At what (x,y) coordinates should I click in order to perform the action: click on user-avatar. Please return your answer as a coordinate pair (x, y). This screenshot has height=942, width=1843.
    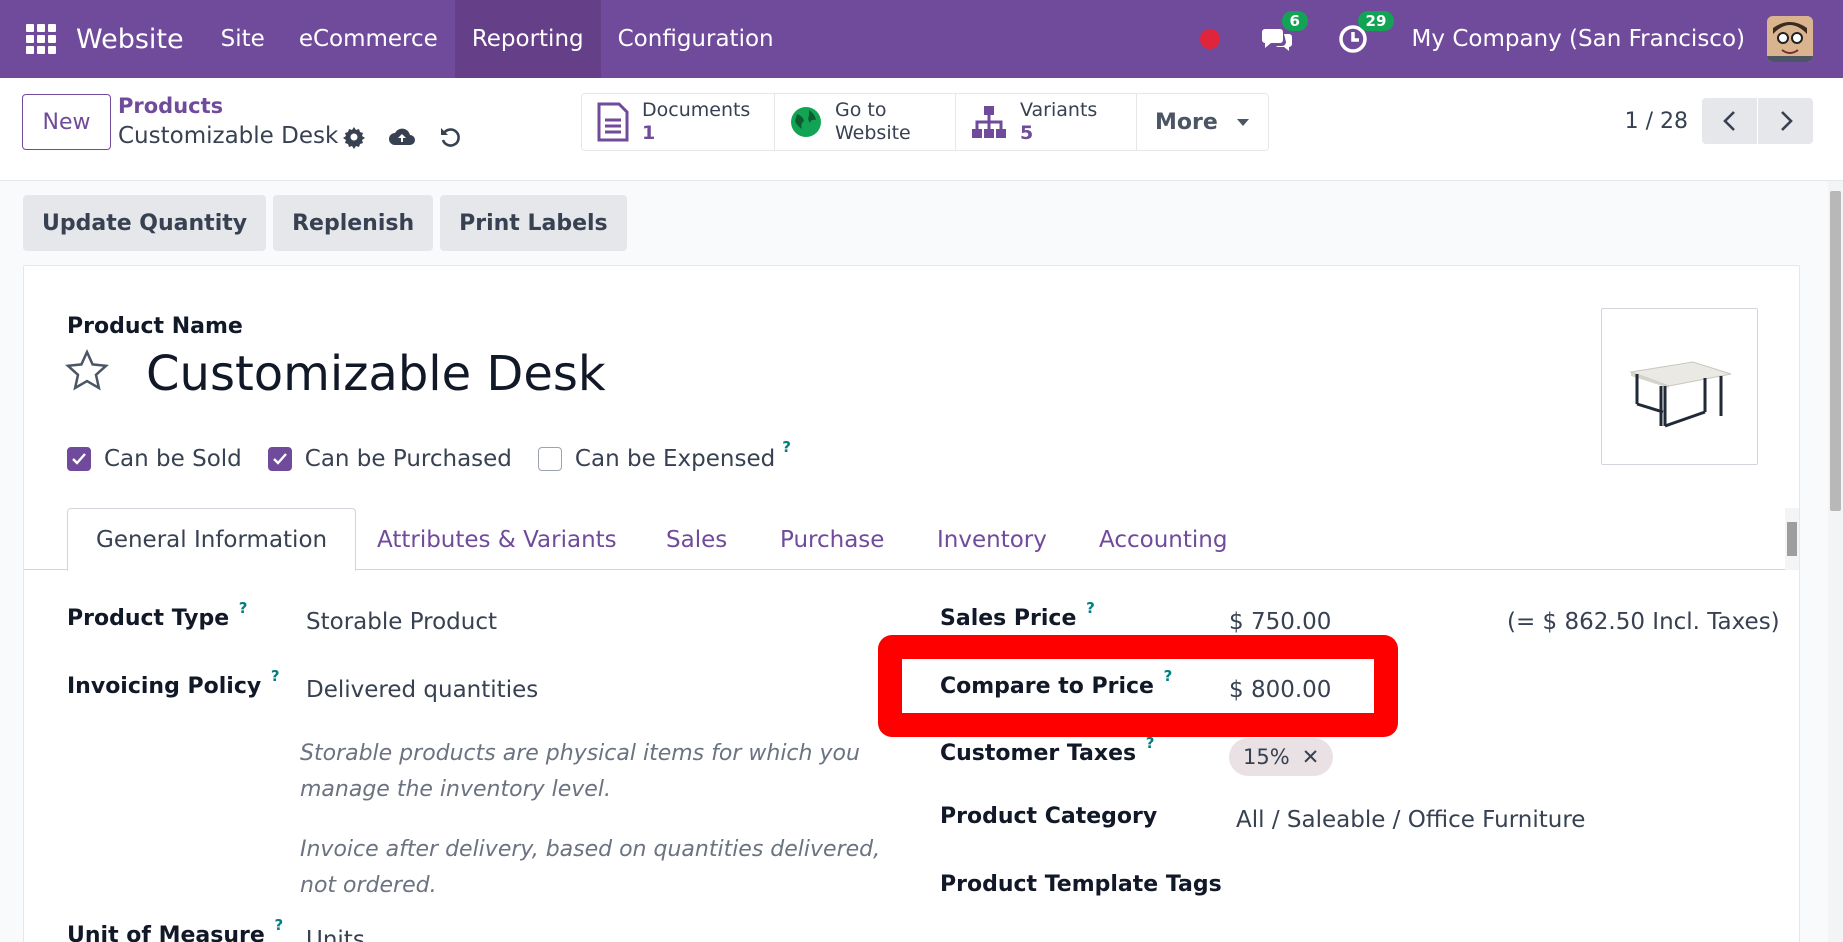
    Looking at the image, I should click on (1790, 39).